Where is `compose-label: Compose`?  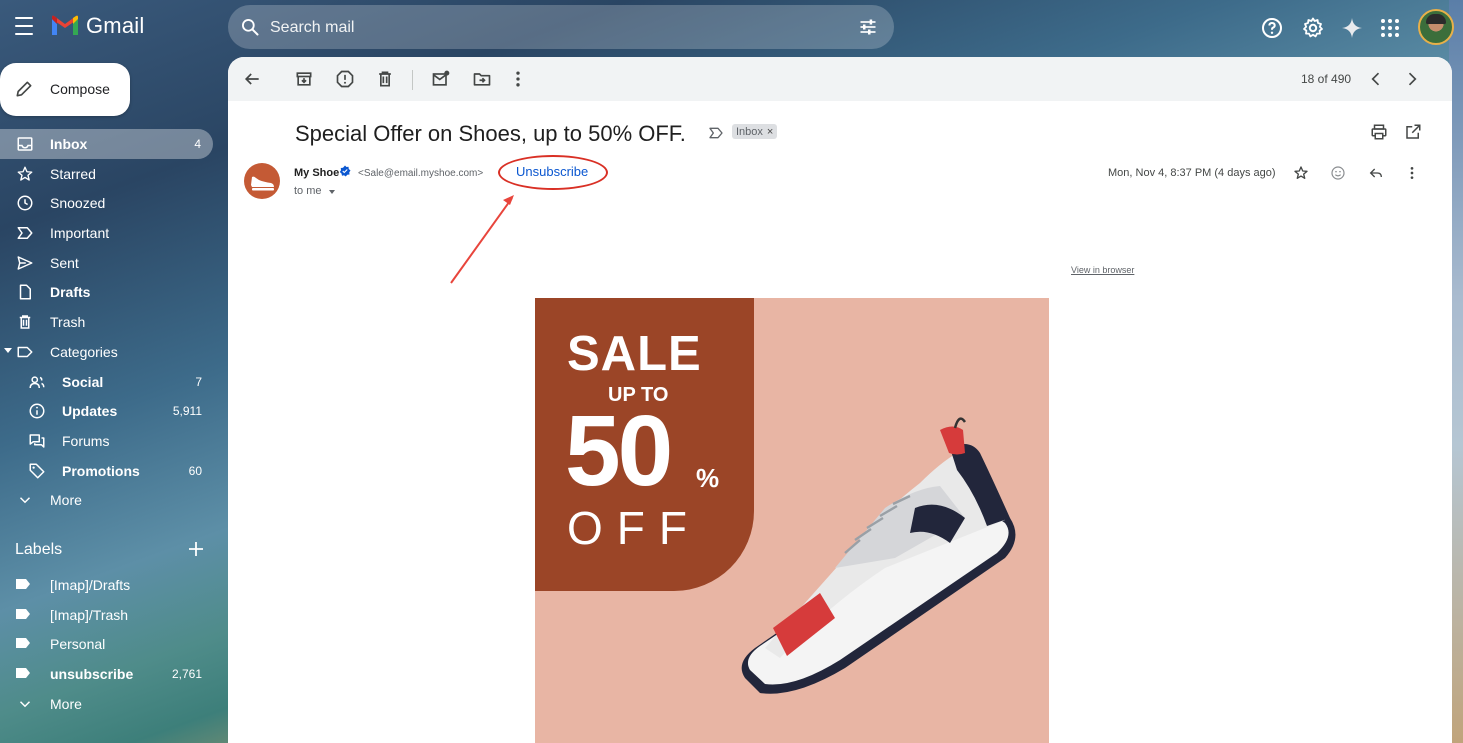 compose-label: Compose is located at coordinates (80, 89).